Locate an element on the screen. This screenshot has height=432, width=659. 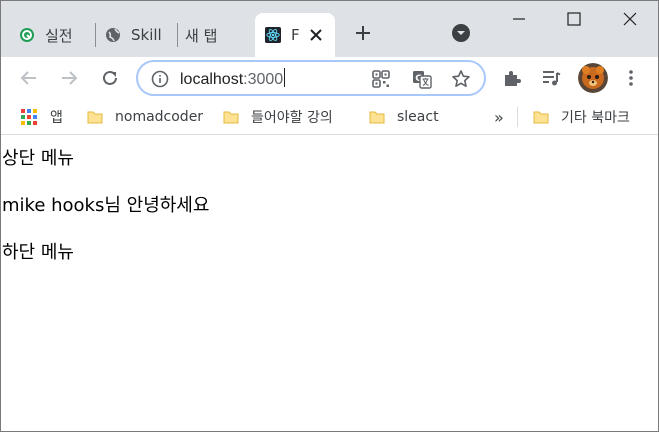
greeting-text: mike hooks님 안녕하세요 is located at coordinates (106, 205).